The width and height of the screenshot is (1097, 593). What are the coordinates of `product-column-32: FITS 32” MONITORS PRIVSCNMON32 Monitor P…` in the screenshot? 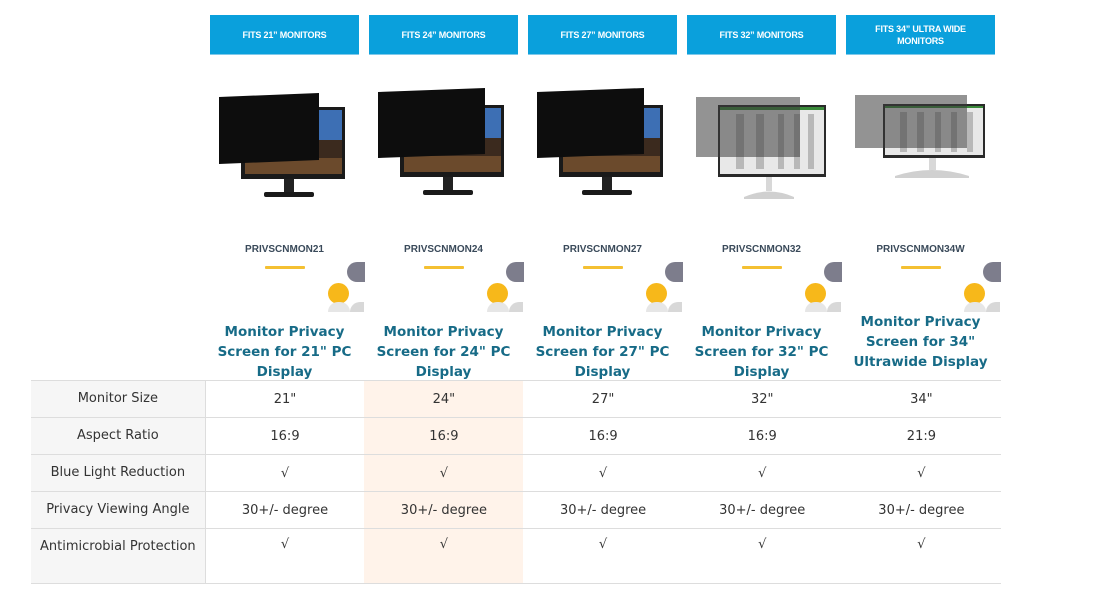 It's located at (762, 190).